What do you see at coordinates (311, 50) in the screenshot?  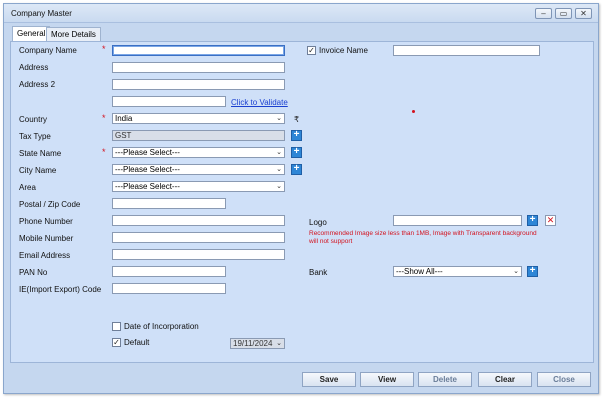 I see `invoice-name-checkbox: ✓` at bounding box center [311, 50].